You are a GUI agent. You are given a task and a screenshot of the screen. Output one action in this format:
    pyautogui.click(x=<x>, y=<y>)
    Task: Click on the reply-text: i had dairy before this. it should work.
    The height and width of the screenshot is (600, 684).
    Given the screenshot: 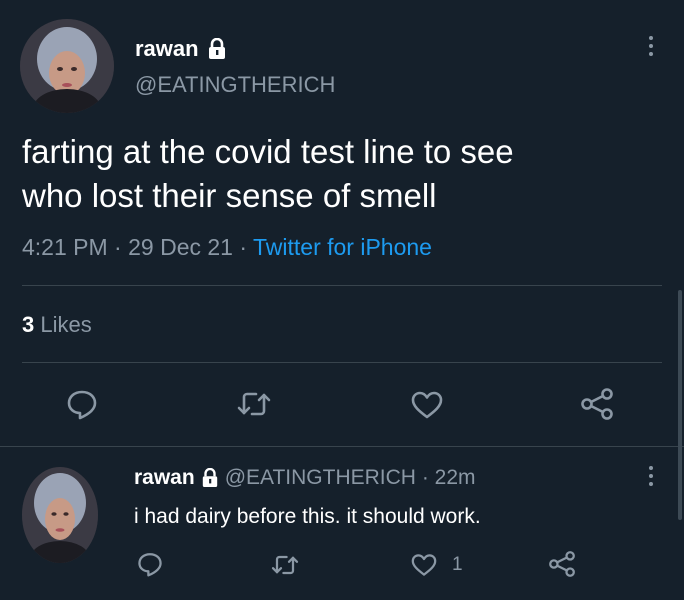 What is the action you would take?
    pyautogui.click(x=307, y=516)
    